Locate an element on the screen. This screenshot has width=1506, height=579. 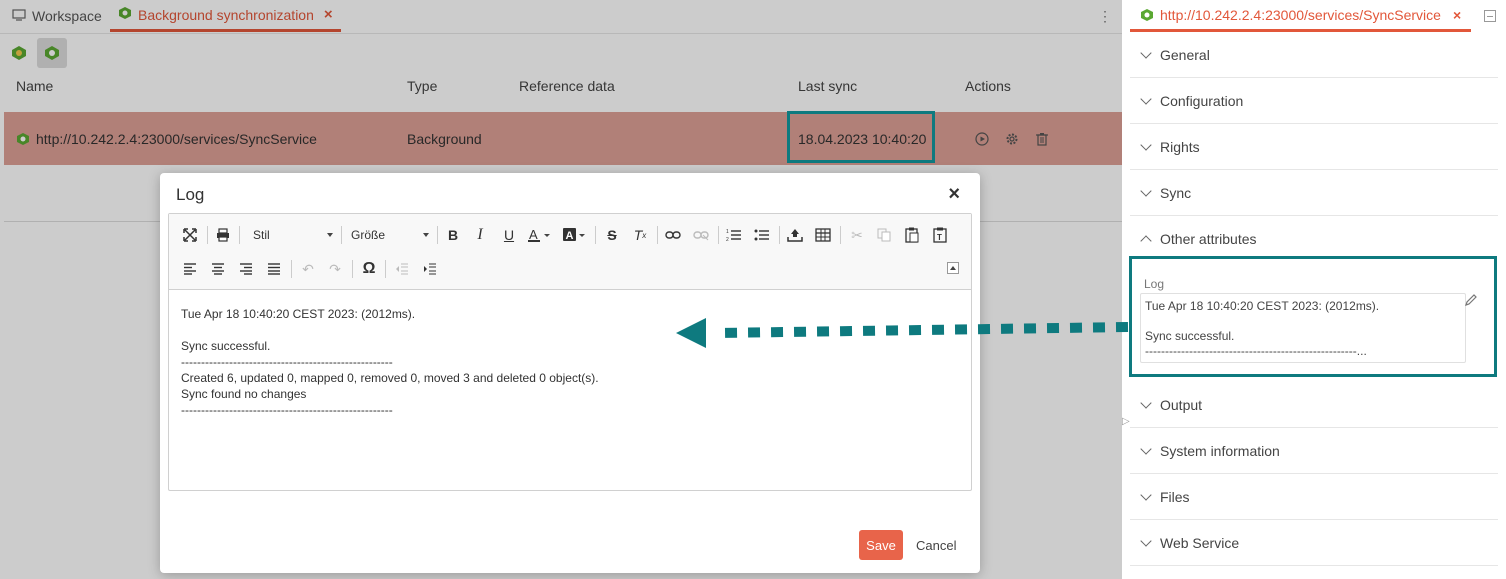
section-label: Rights is located at coordinates (1180, 146).